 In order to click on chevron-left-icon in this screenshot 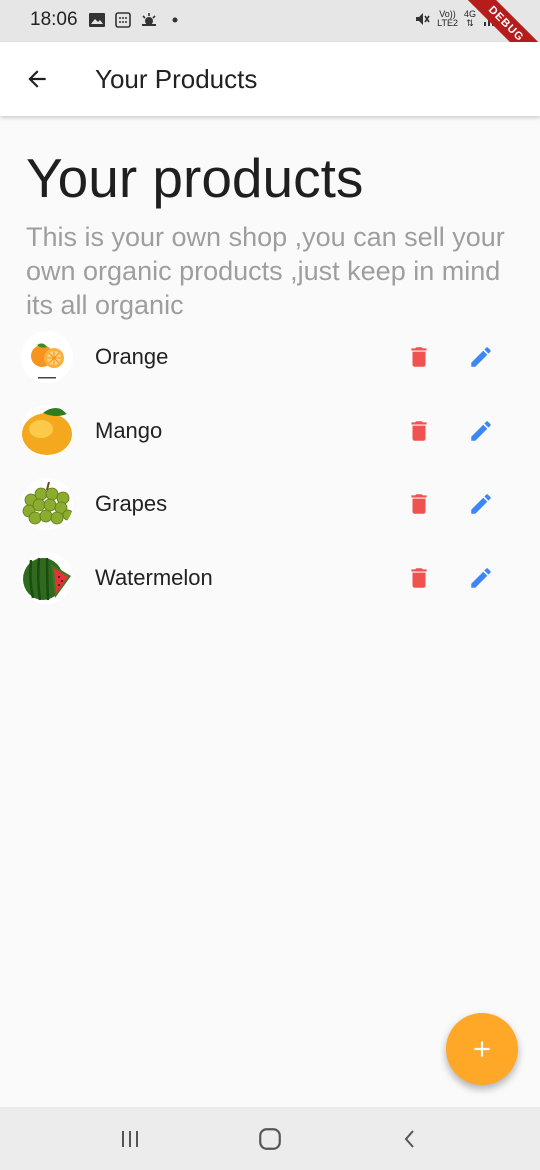, I will do `click(409, 1139)`.